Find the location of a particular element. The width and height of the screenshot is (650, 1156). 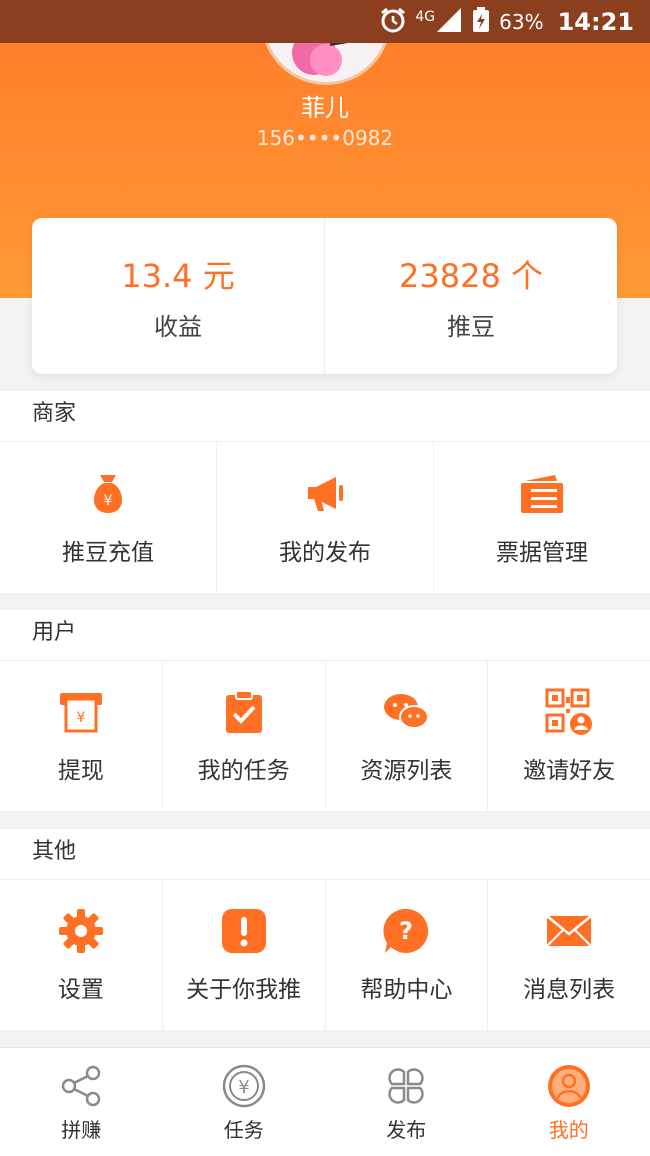

withdraw-item: ¥ 提现 is located at coordinates (81, 736).